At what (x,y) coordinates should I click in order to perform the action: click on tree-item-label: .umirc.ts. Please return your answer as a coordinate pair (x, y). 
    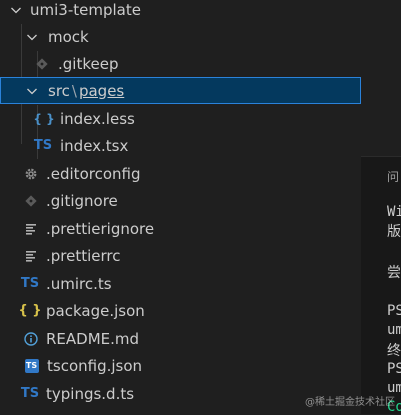
    Looking at the image, I should click on (79, 283).